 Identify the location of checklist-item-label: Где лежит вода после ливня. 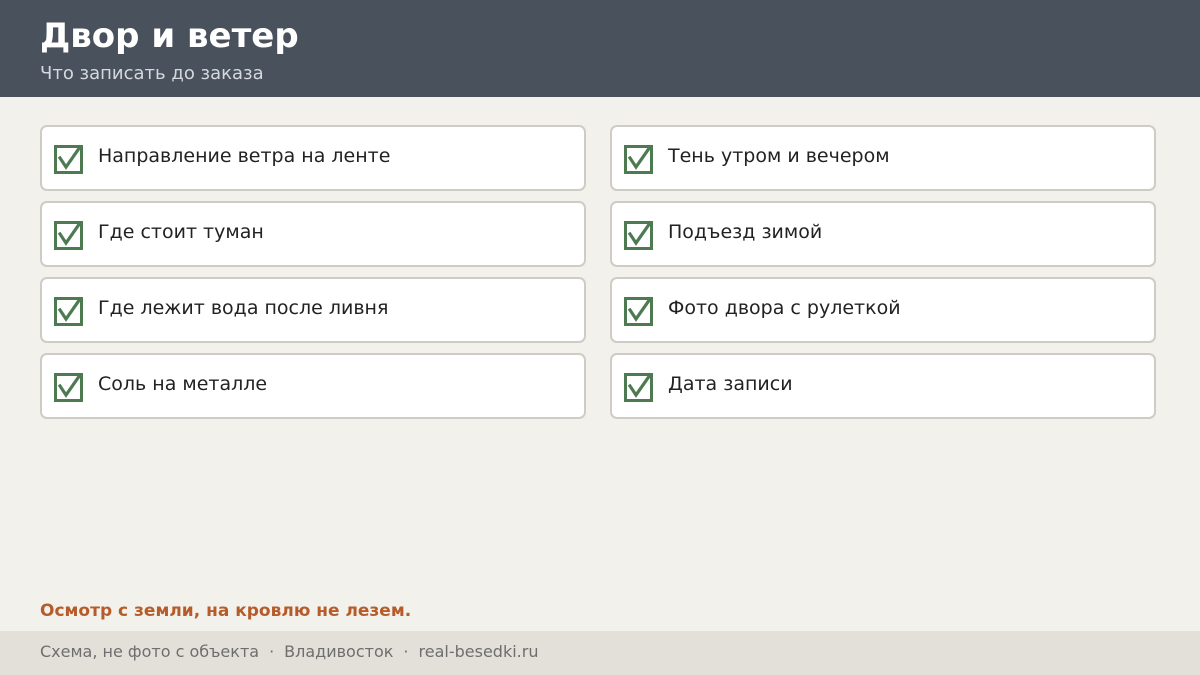
(243, 308).